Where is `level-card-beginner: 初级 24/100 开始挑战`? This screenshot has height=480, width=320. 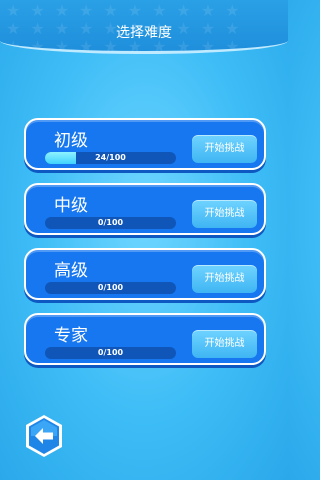 level-card-beginner: 初级 24/100 开始挑战 is located at coordinates (145, 144).